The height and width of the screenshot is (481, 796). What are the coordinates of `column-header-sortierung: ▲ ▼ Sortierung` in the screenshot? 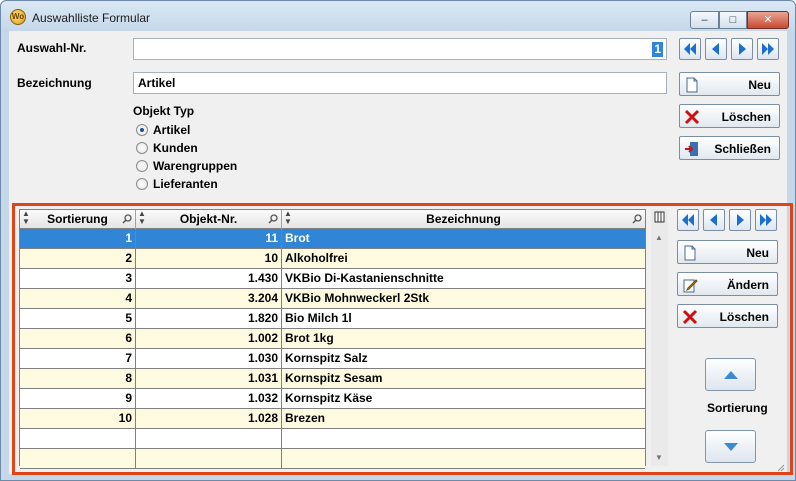 It's located at (78, 219).